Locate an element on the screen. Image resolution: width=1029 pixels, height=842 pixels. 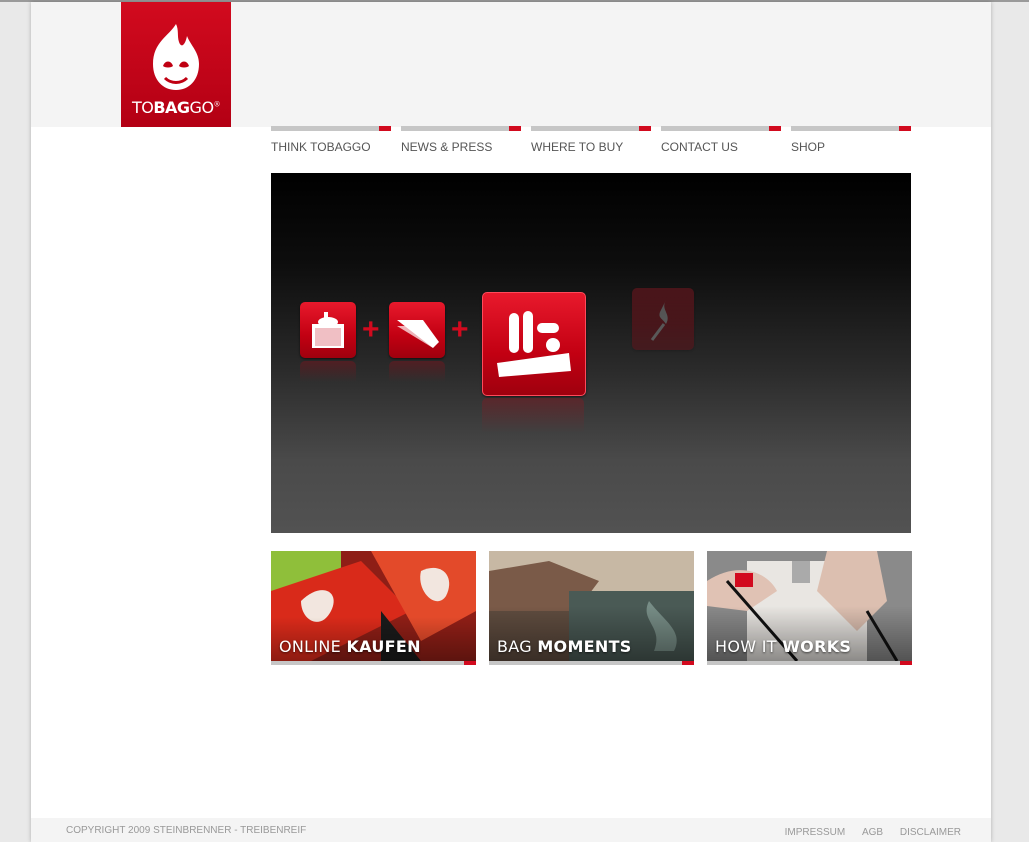
nav-item-where-to-buy: WHERE TO BUY is located at coordinates (591, 146).